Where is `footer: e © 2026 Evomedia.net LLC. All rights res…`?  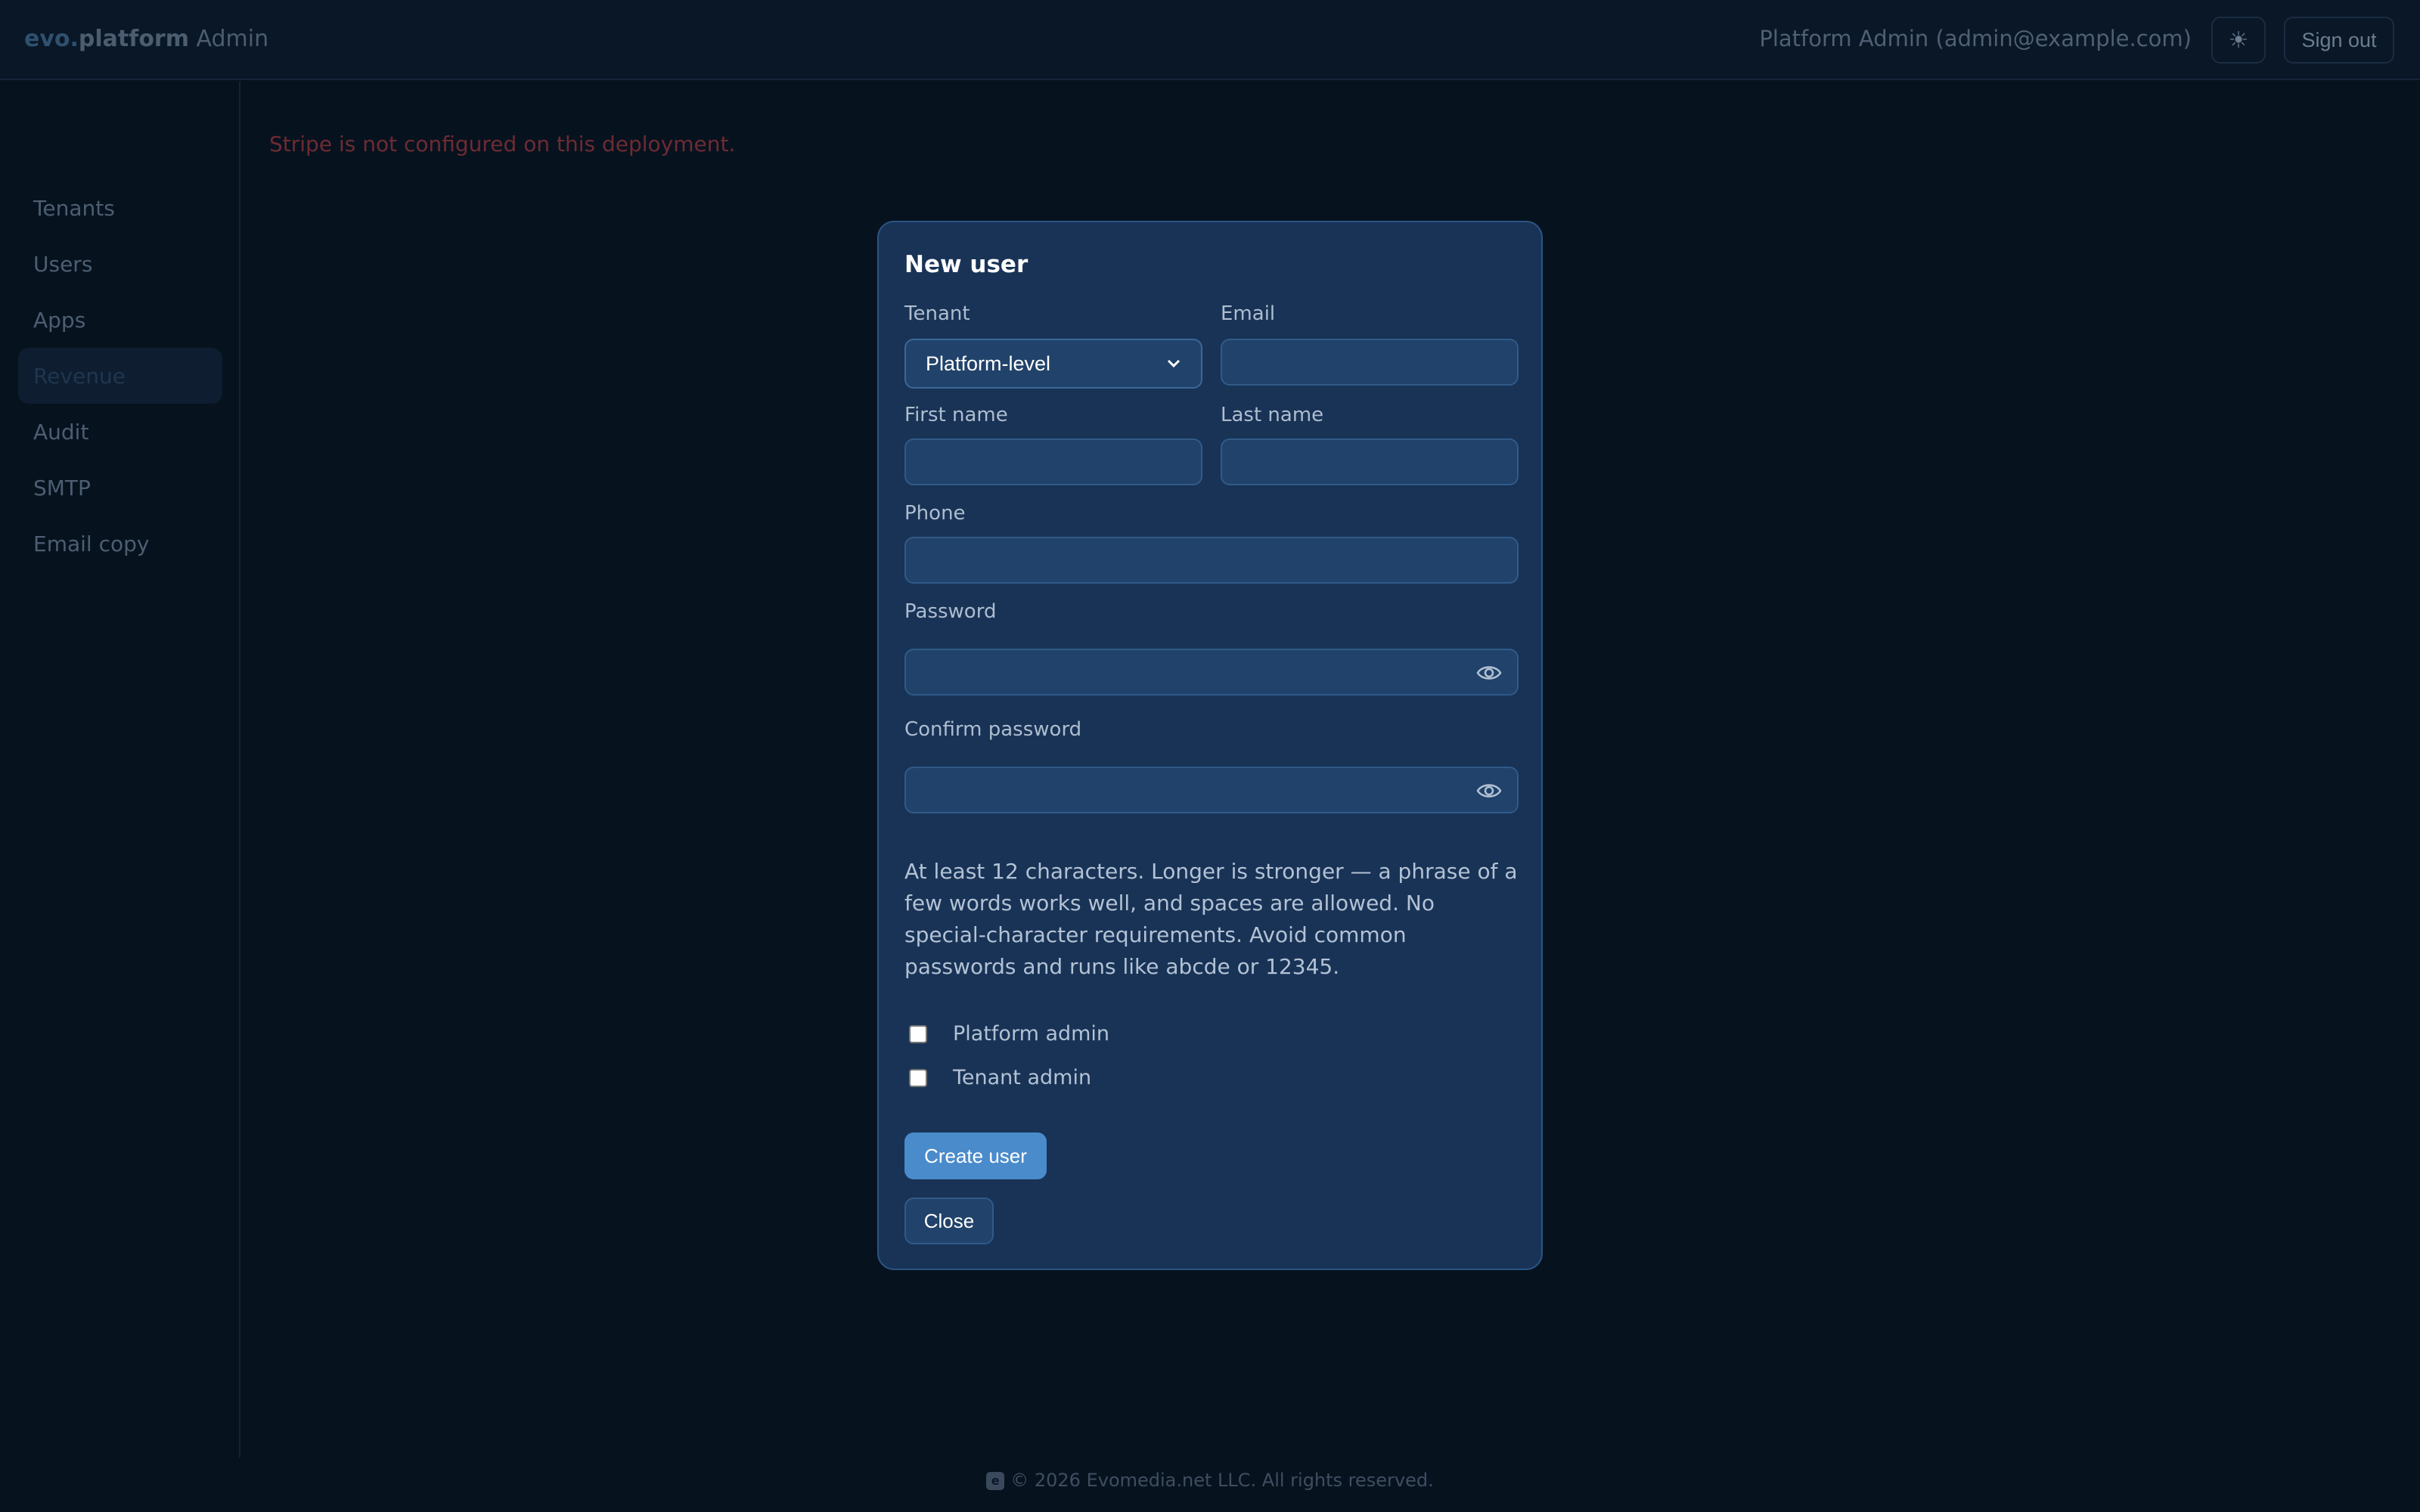 footer: e © 2026 Evomedia.net LLC. All rights res… is located at coordinates (1210, 1481).